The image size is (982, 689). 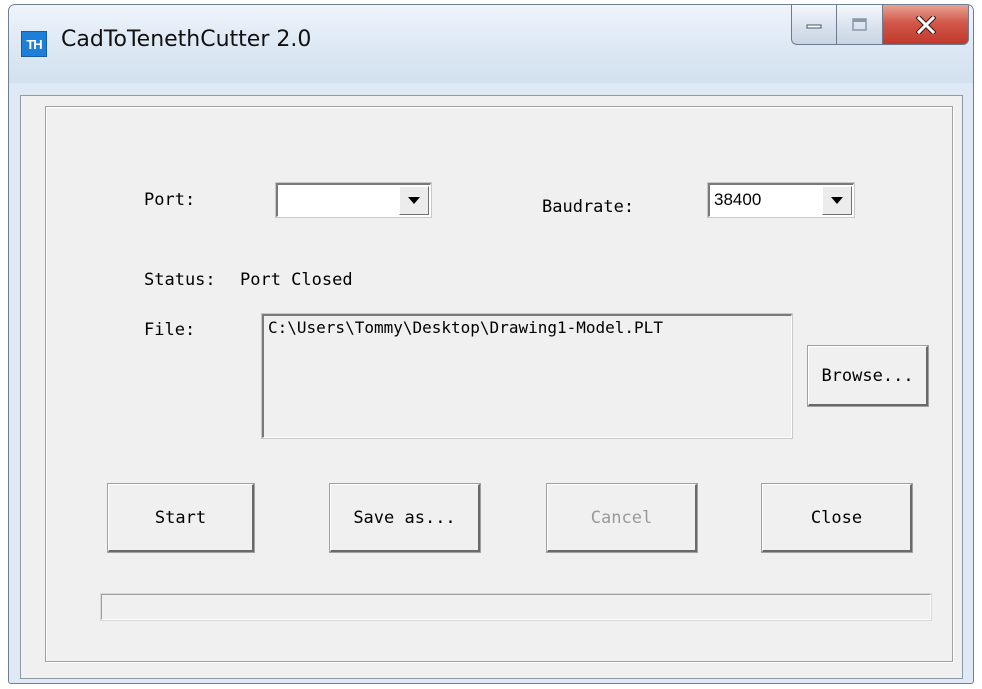 I want to click on close-button: Close, so click(x=837, y=518).